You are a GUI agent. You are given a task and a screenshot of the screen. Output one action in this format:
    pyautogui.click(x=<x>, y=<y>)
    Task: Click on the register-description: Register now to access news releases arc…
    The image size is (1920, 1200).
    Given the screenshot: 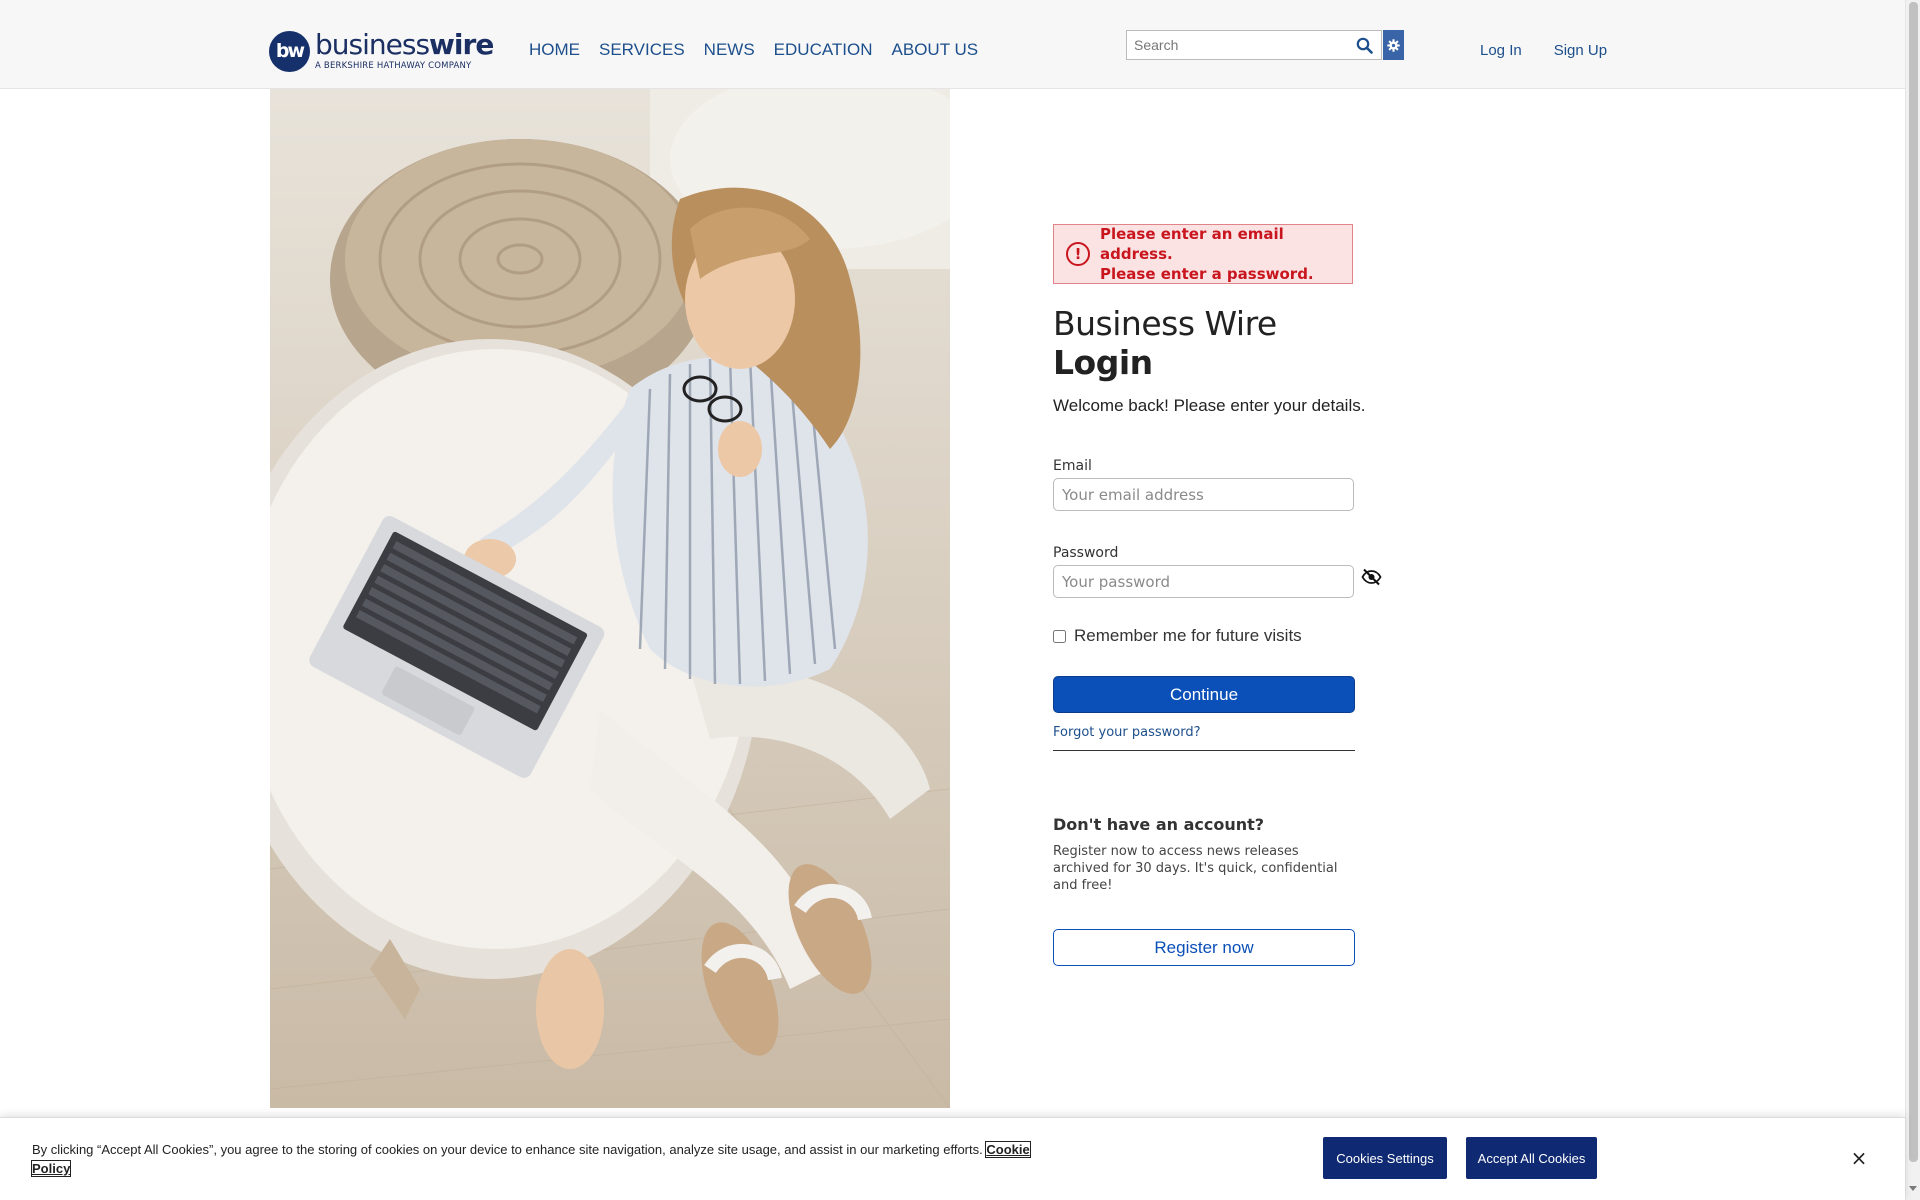 What is the action you would take?
    pyautogui.click(x=1195, y=868)
    